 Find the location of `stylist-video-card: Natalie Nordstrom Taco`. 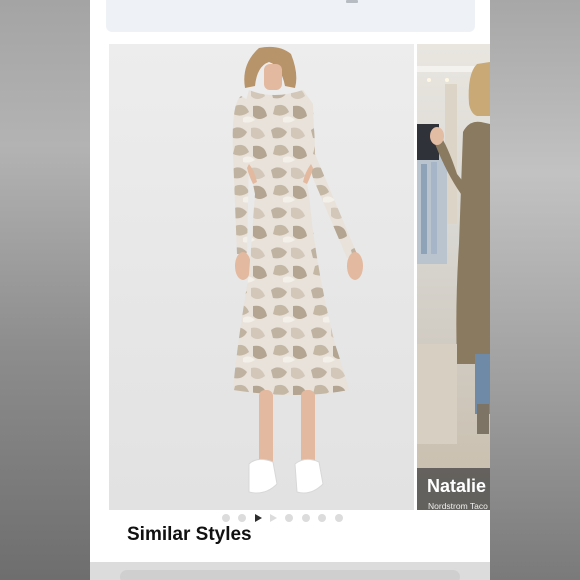

stylist-video-card: Natalie Nordstrom Taco is located at coordinates (453, 277).